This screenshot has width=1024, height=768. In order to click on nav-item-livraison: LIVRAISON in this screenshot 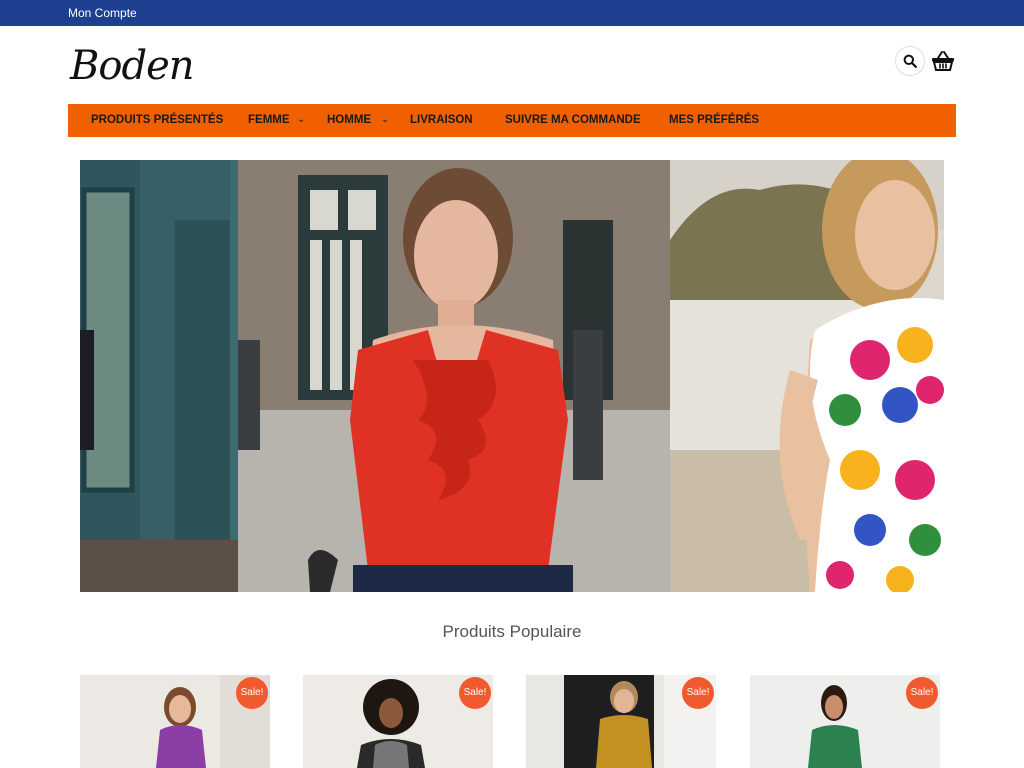, I will do `click(441, 120)`.